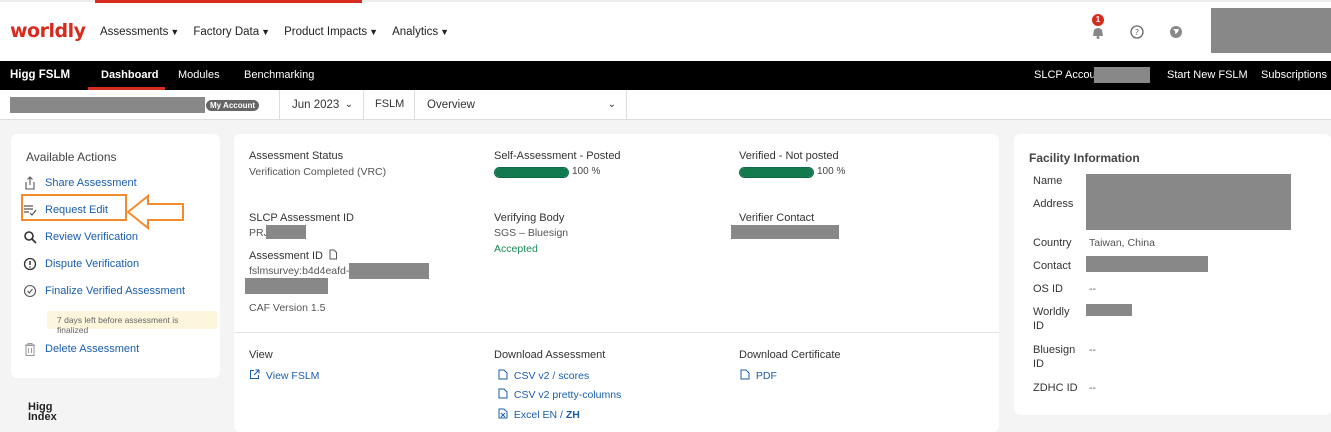 Image resolution: width=1331 pixels, height=432 pixels. Describe the element at coordinates (255, 374) in the screenshot. I see `external-link-icon` at that location.